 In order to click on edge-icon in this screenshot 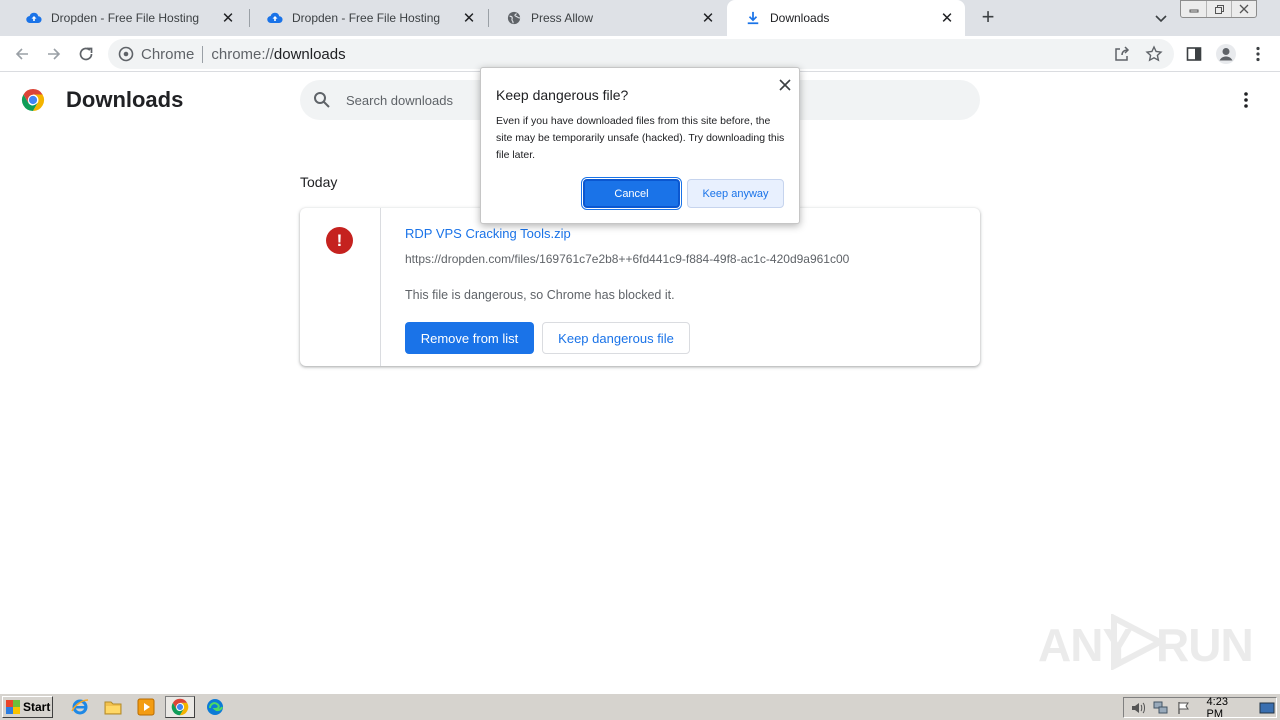, I will do `click(215, 707)`.